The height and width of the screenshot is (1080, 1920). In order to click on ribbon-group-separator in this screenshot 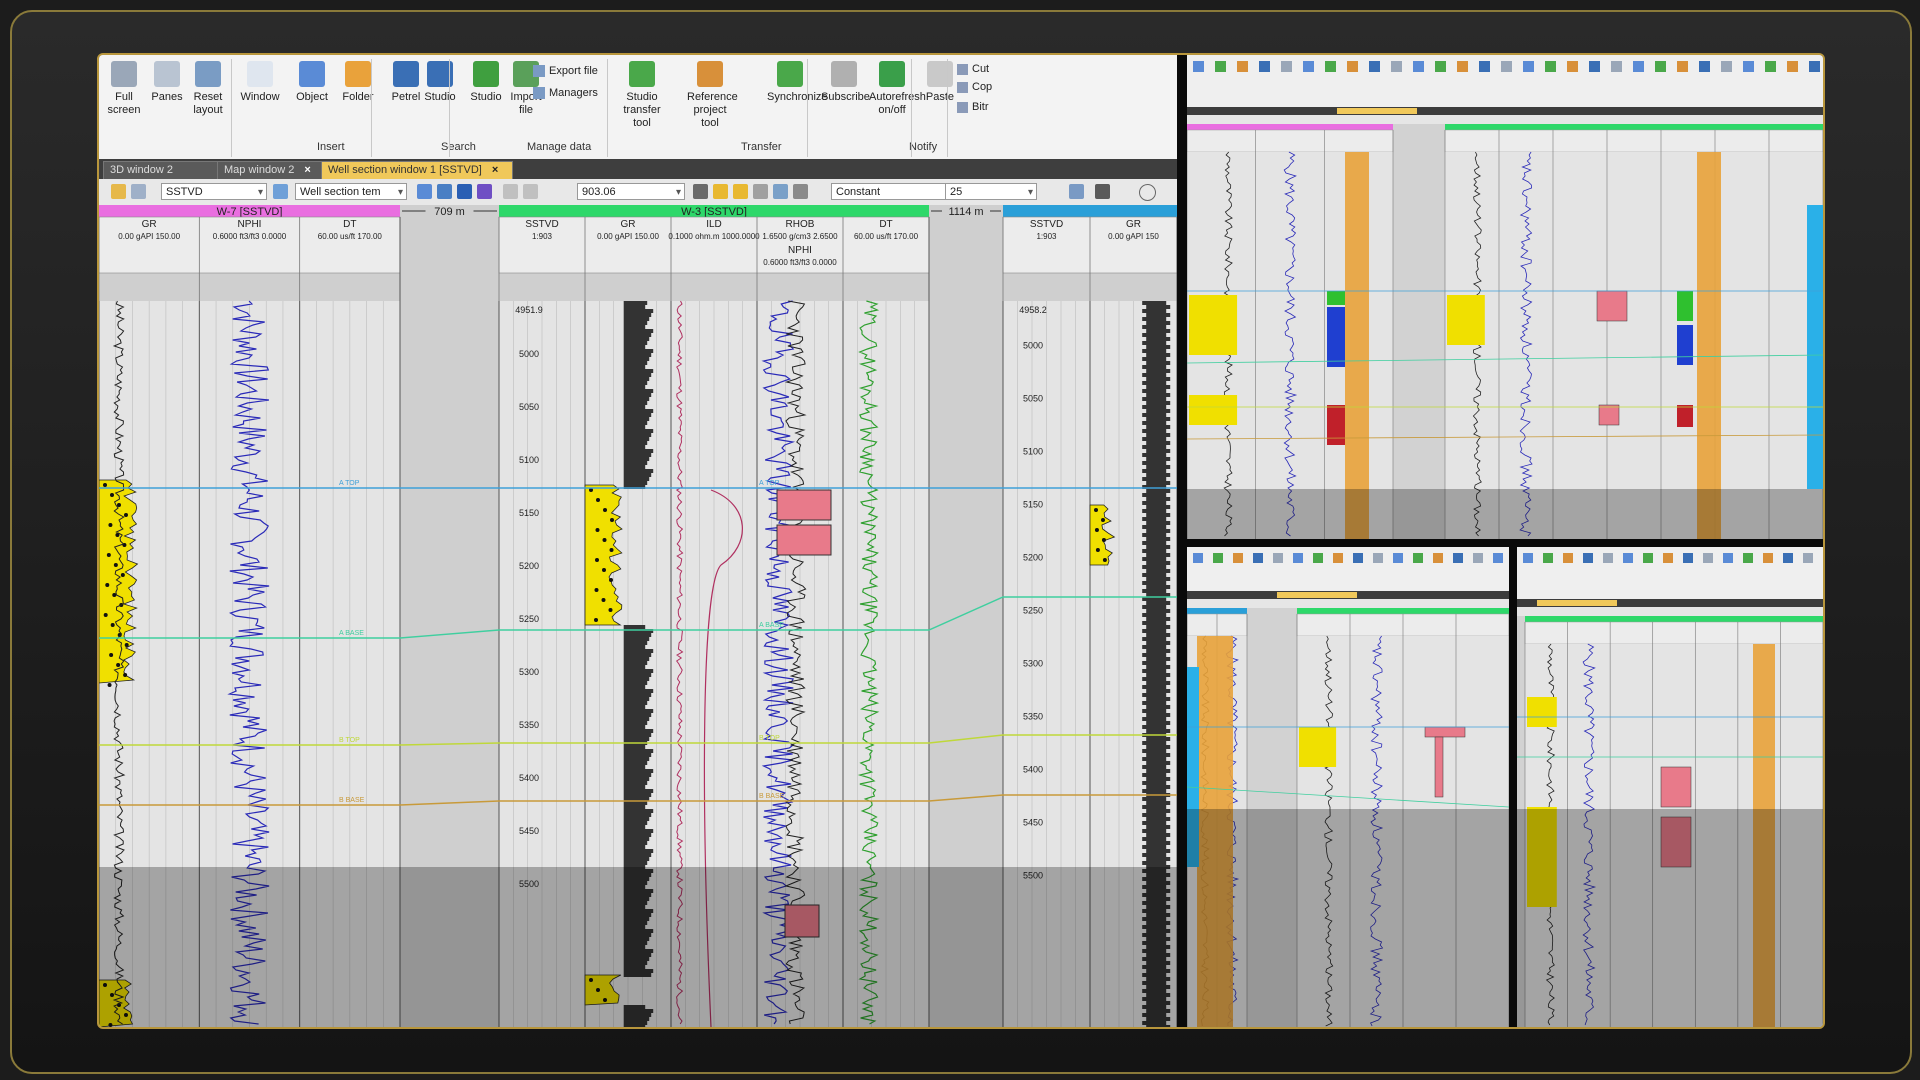, I will do `click(449, 108)`.